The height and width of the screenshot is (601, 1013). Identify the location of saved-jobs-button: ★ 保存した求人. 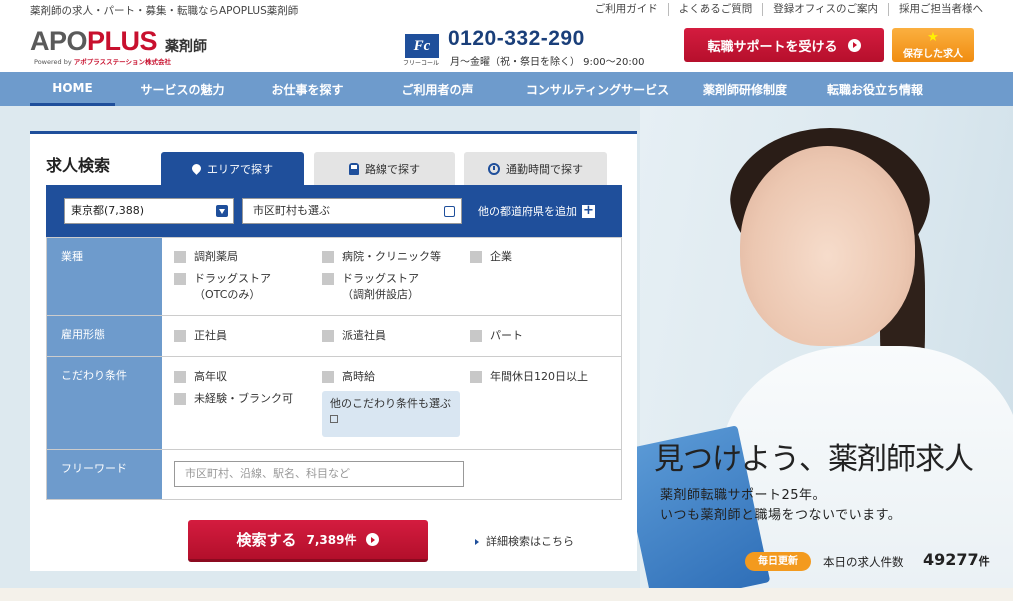
(933, 45).